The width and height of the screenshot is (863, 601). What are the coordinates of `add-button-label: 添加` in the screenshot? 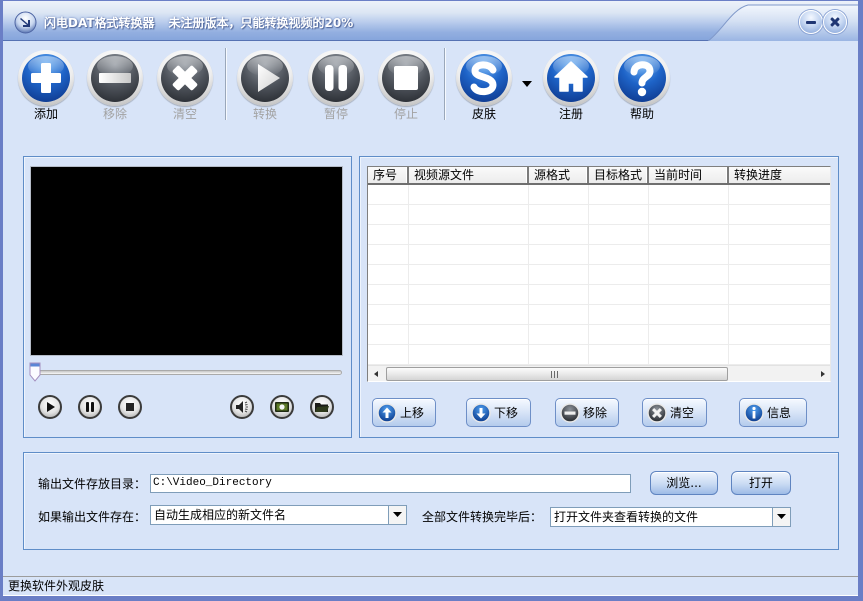 It's located at (45, 114).